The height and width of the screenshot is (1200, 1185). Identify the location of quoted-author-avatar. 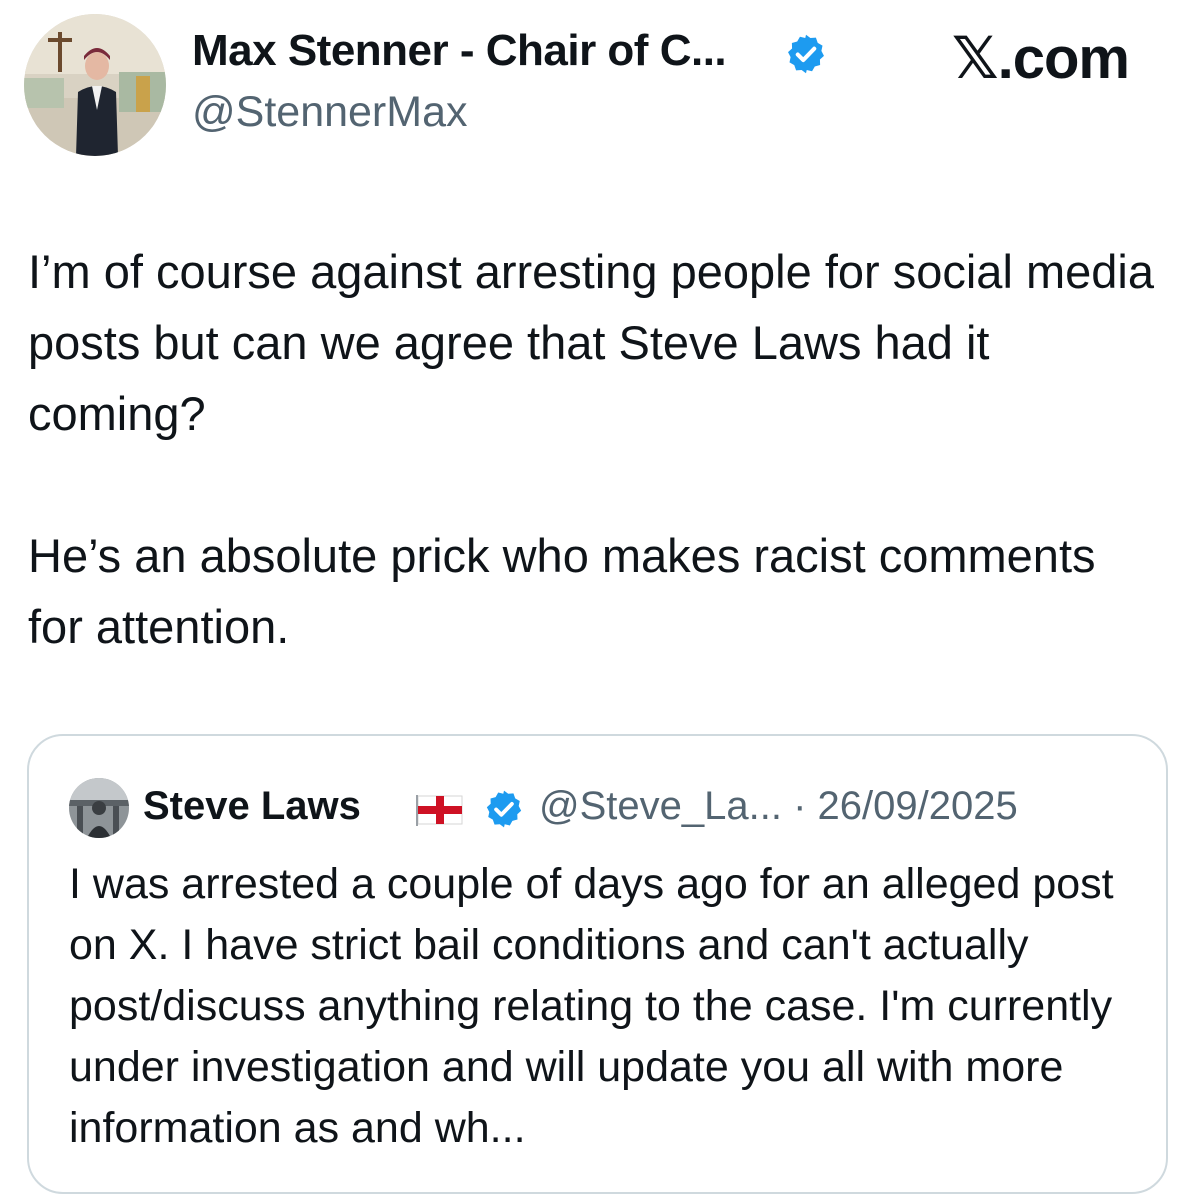
(99, 808).